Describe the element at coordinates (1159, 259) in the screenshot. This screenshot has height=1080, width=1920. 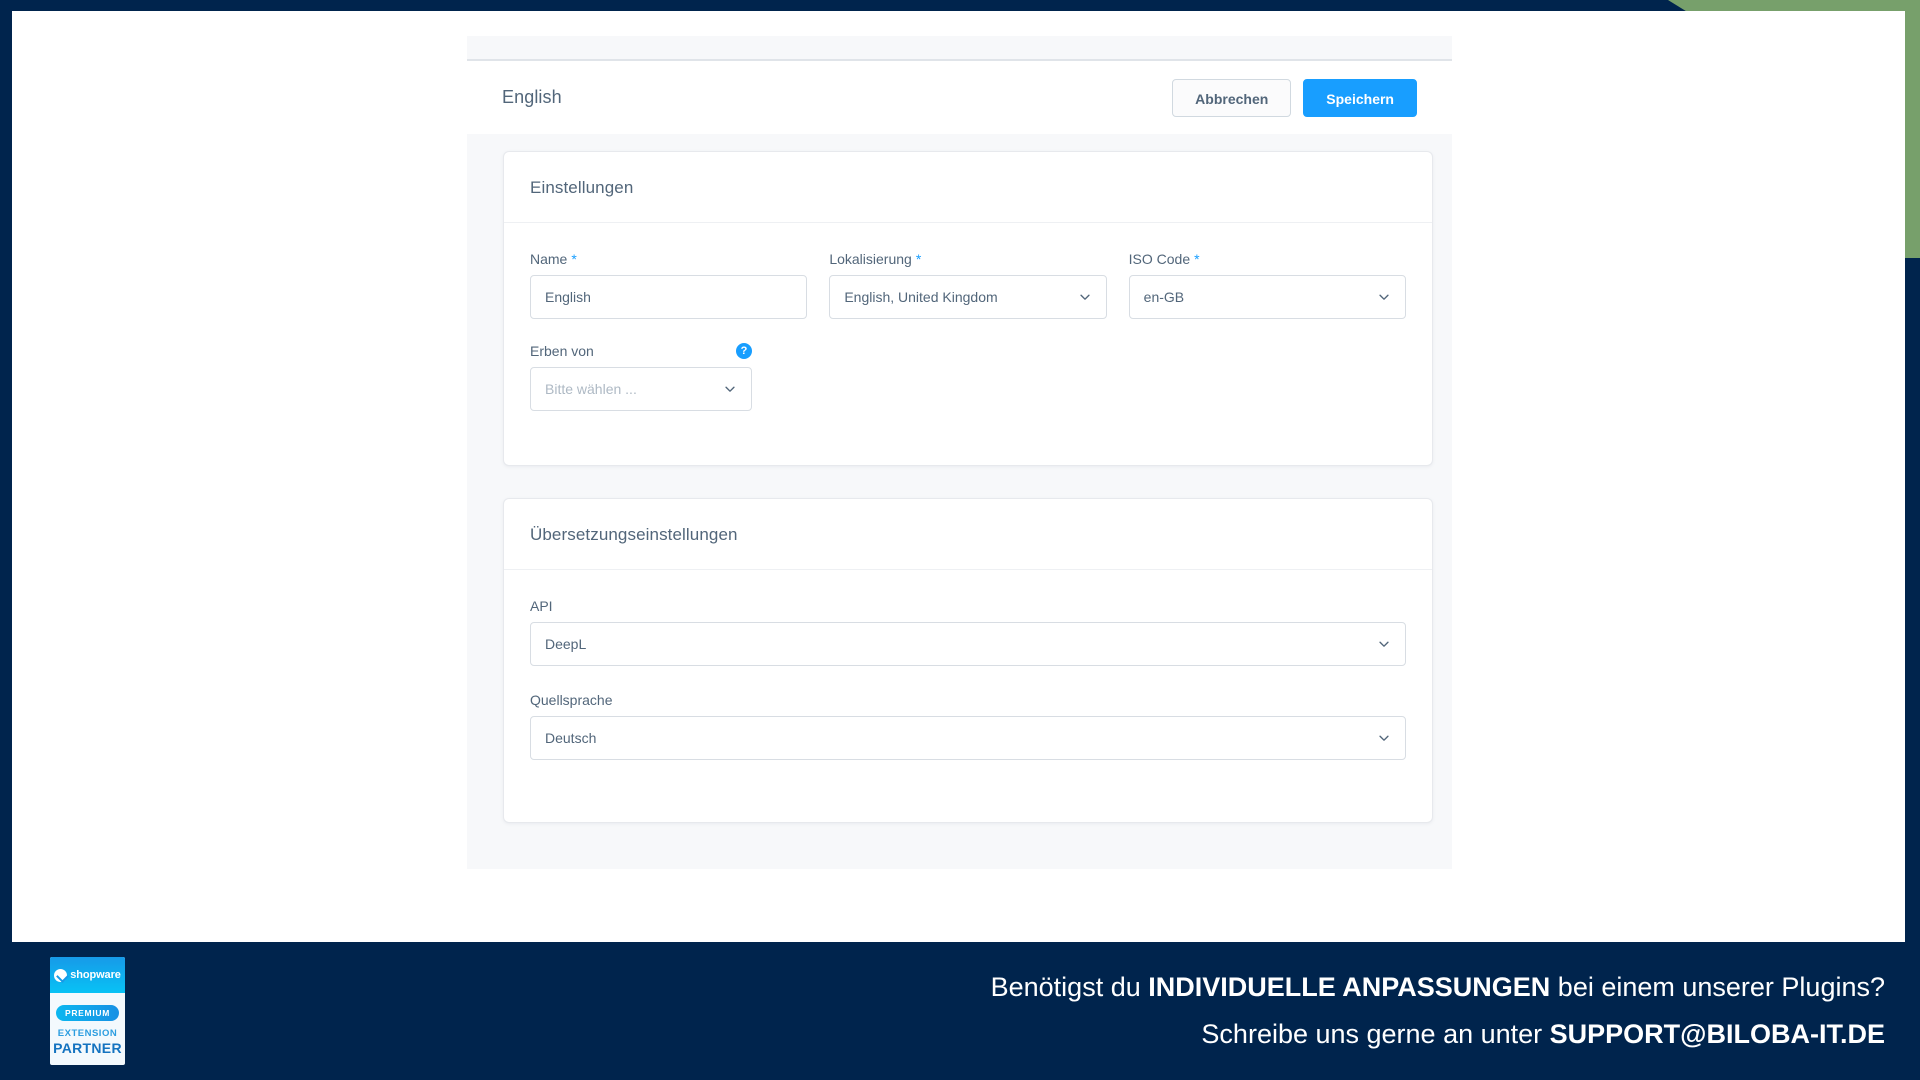
I see `iso-code-label-text: ISO Code` at that location.